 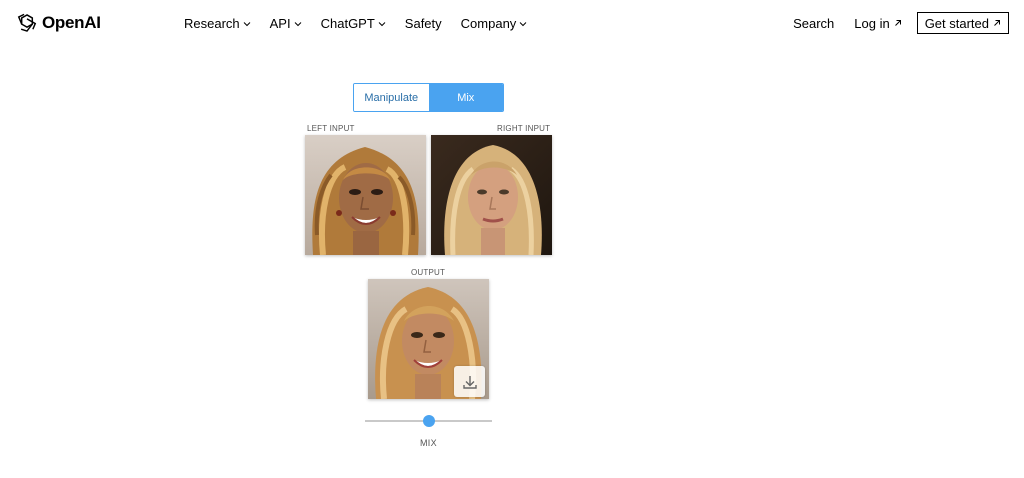 I want to click on download-button, so click(x=469, y=381).